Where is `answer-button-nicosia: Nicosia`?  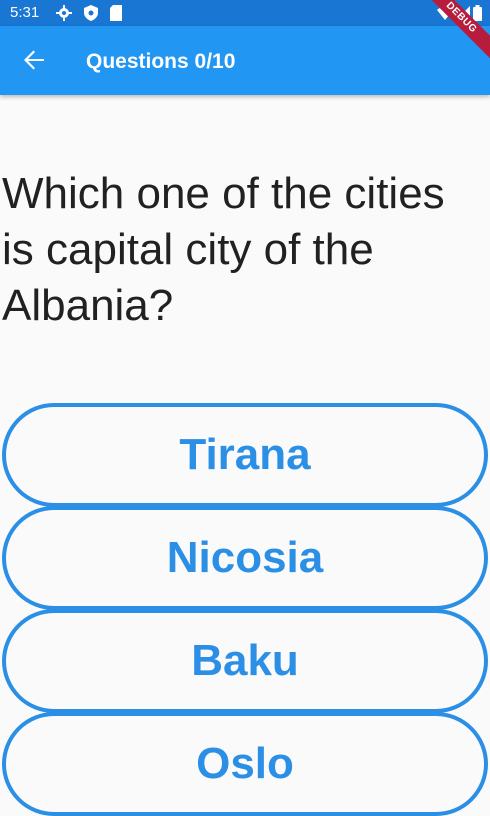 answer-button-nicosia: Nicosia is located at coordinates (245, 558).